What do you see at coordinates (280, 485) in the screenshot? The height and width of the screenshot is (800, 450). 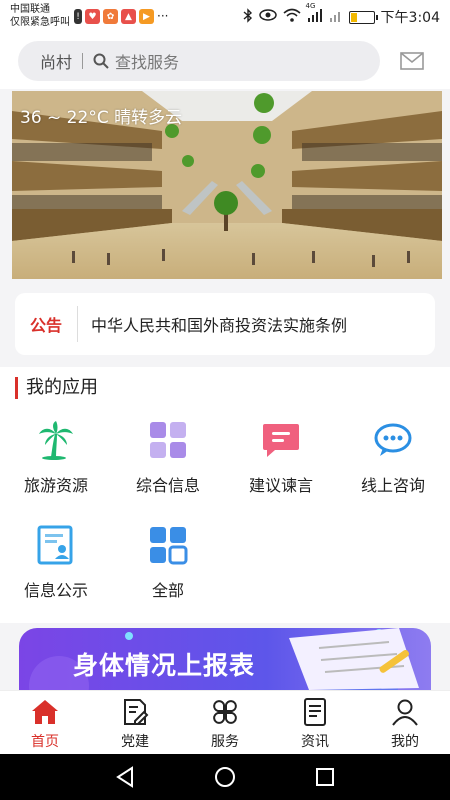 I see `app-label: 建议谏言` at bounding box center [280, 485].